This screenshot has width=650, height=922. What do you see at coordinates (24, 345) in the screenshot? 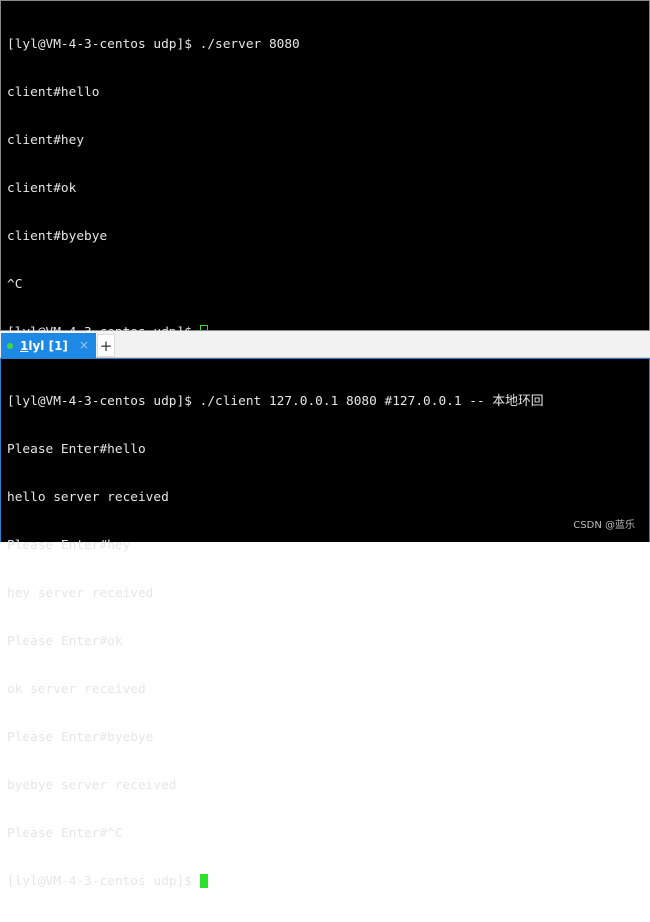
I see `tab-number: 1` at bounding box center [24, 345].